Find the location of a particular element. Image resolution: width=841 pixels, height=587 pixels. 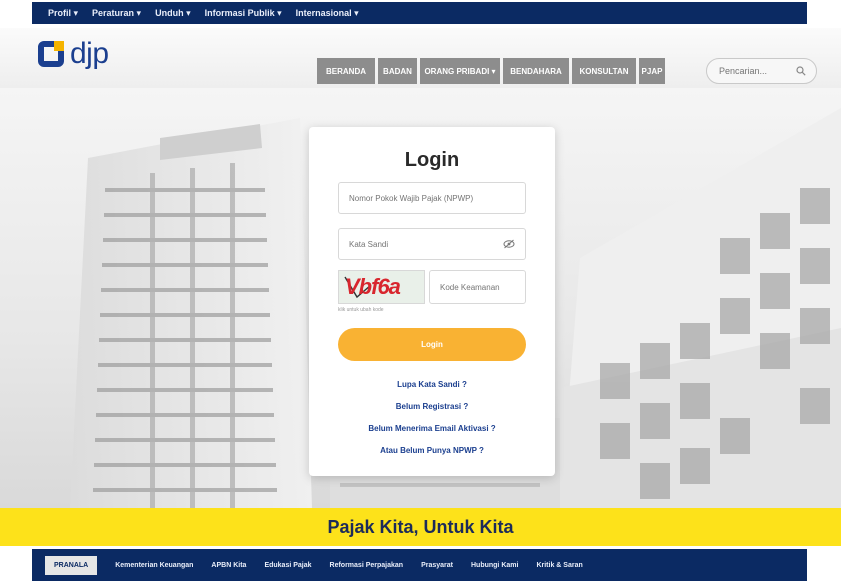

footer-hubungi-kami: Hubungi Kami is located at coordinates (494, 565).